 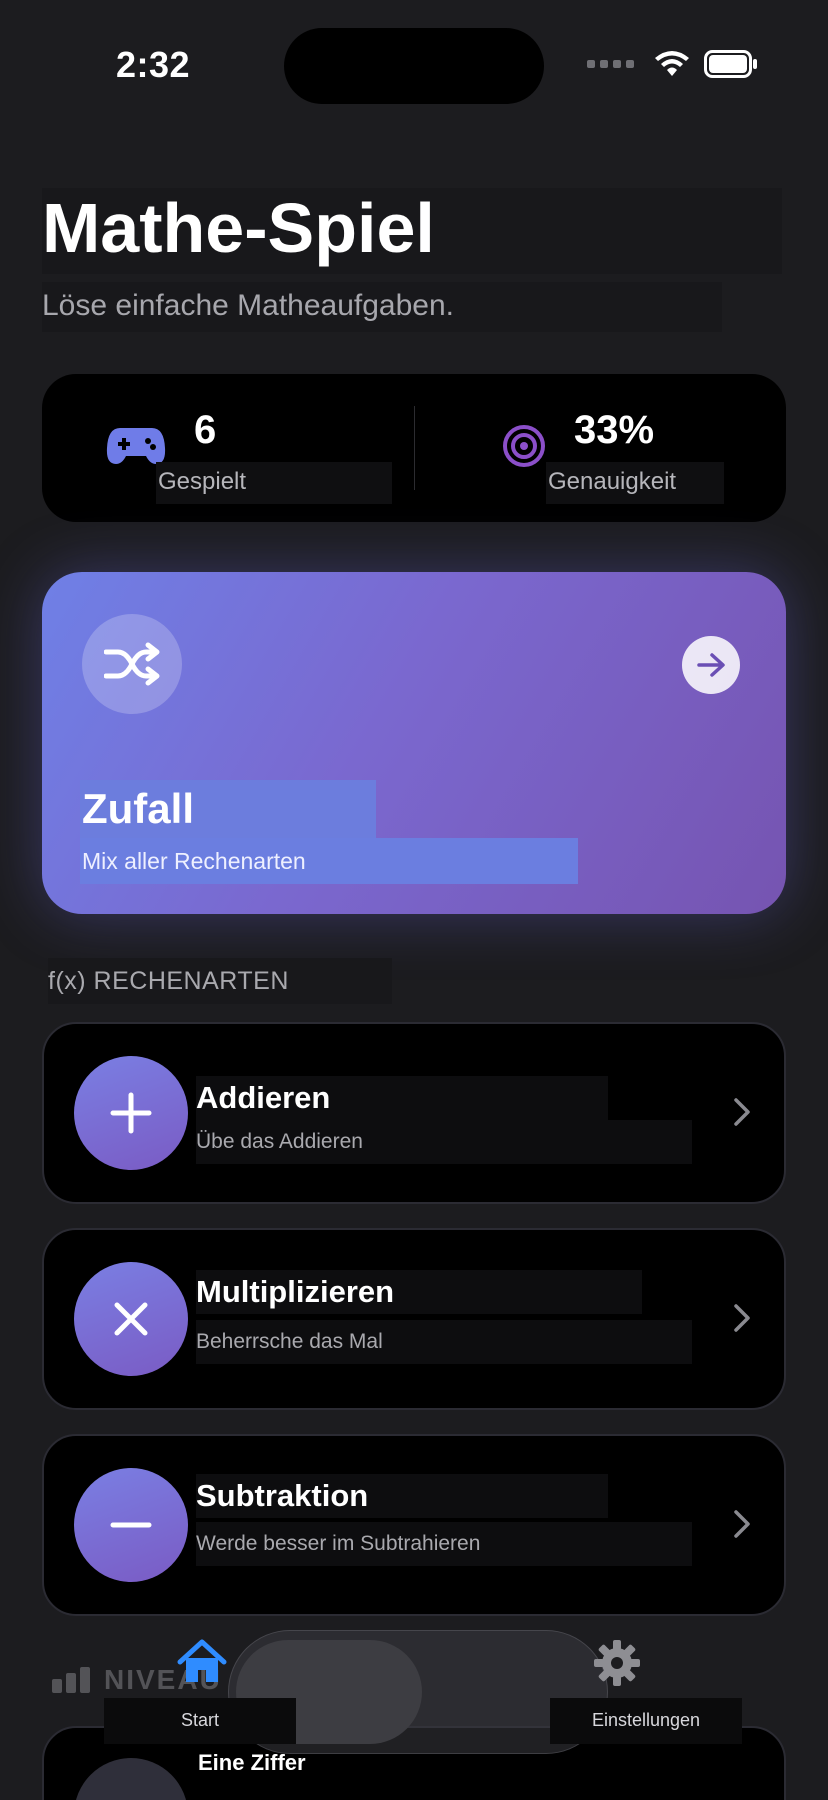 What do you see at coordinates (136, 446) in the screenshot?
I see `gamepad-icon` at bounding box center [136, 446].